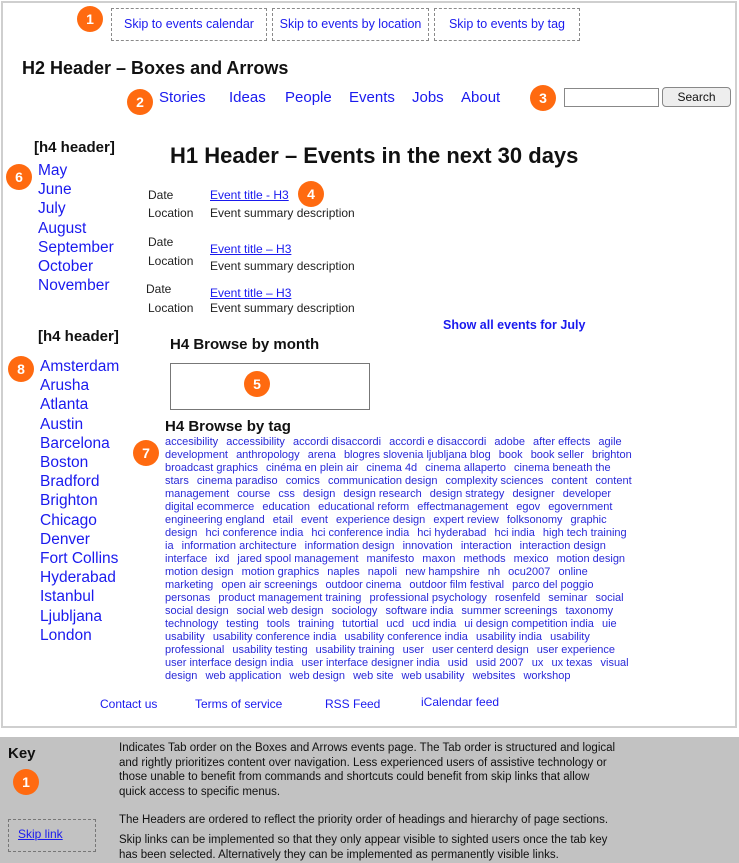 The image size is (739, 863). Describe the element at coordinates (255, 442) in the screenshot. I see `tag-link: accessibility` at that location.